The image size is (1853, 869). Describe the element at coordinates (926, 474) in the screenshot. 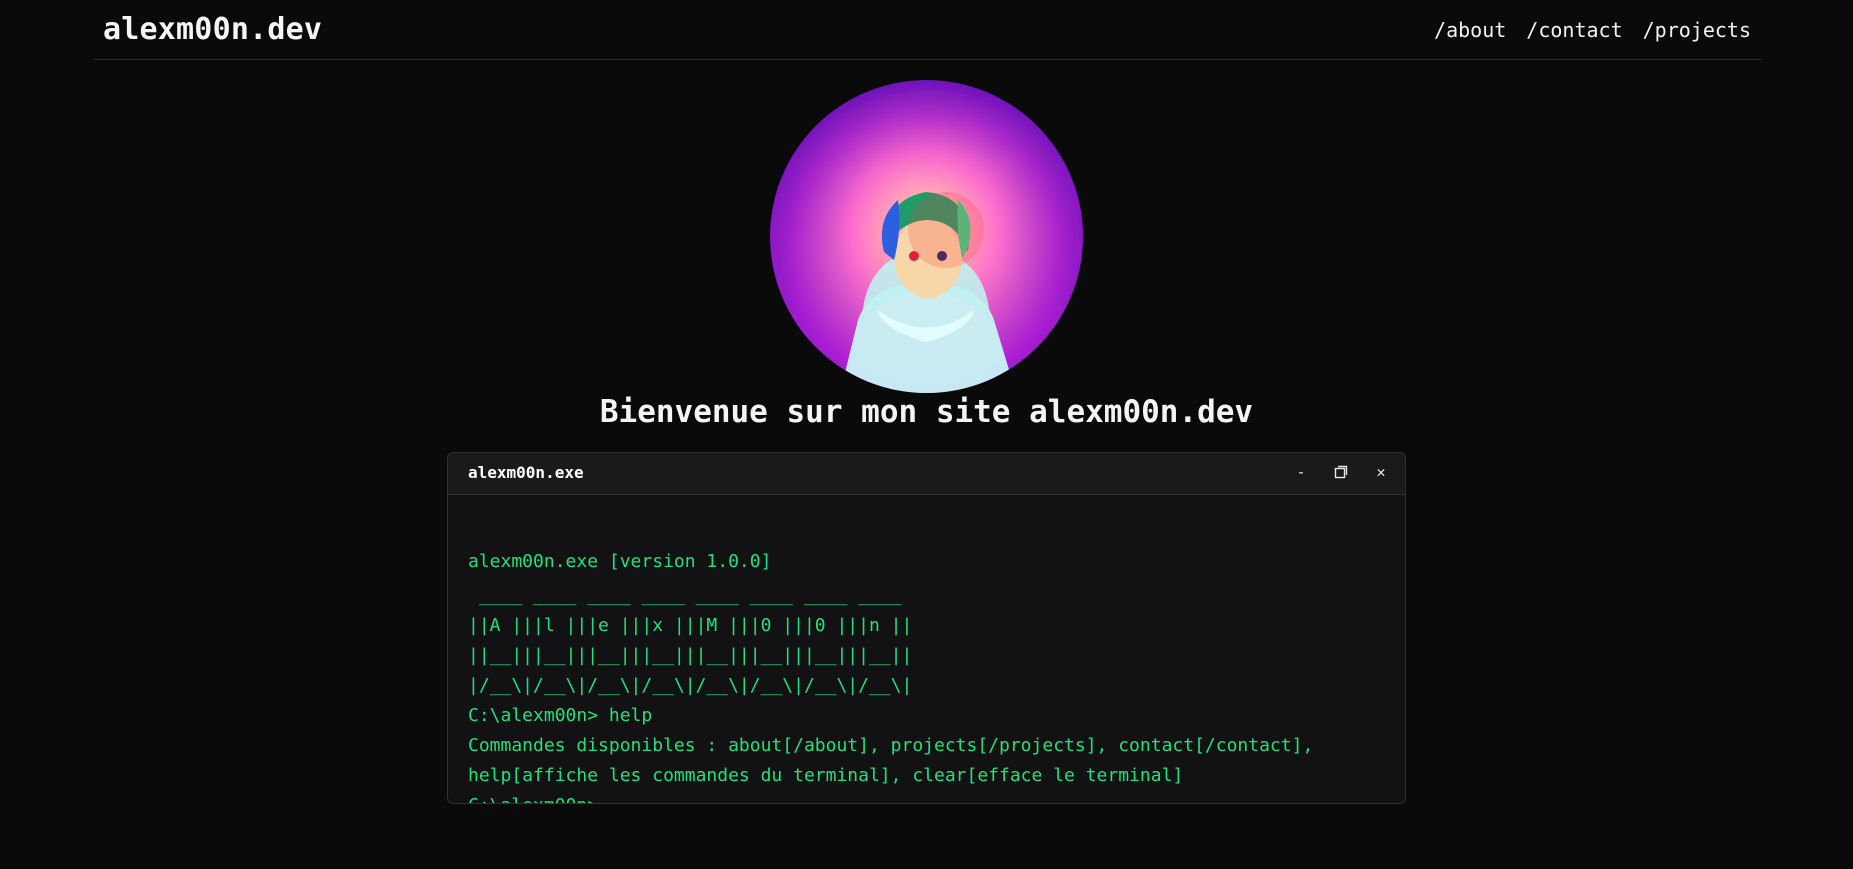

I see `terminal-titlebar: alexm00n.exe - ✕` at that location.